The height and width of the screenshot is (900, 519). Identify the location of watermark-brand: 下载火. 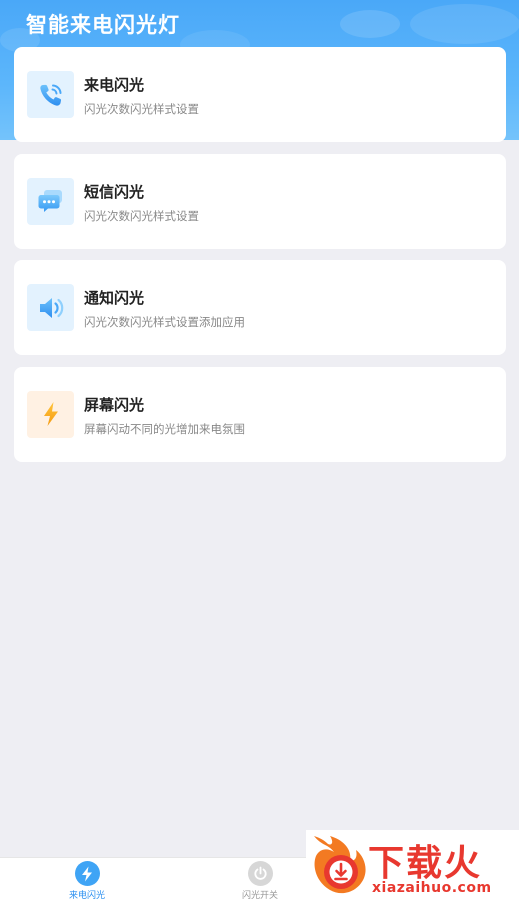
(425, 863).